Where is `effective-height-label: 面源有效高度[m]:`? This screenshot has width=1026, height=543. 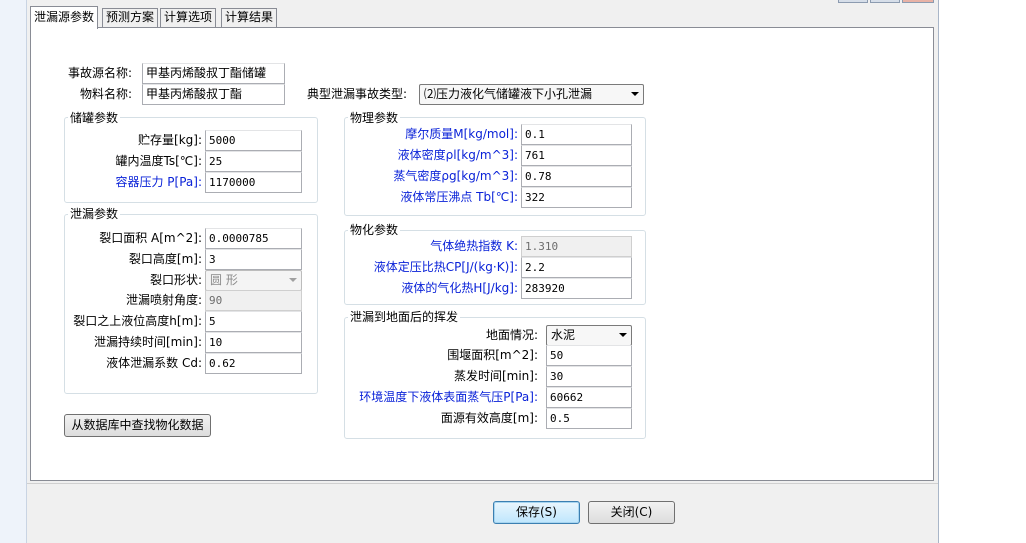 effective-height-label: 面源有效高度[m]: is located at coordinates (489, 418).